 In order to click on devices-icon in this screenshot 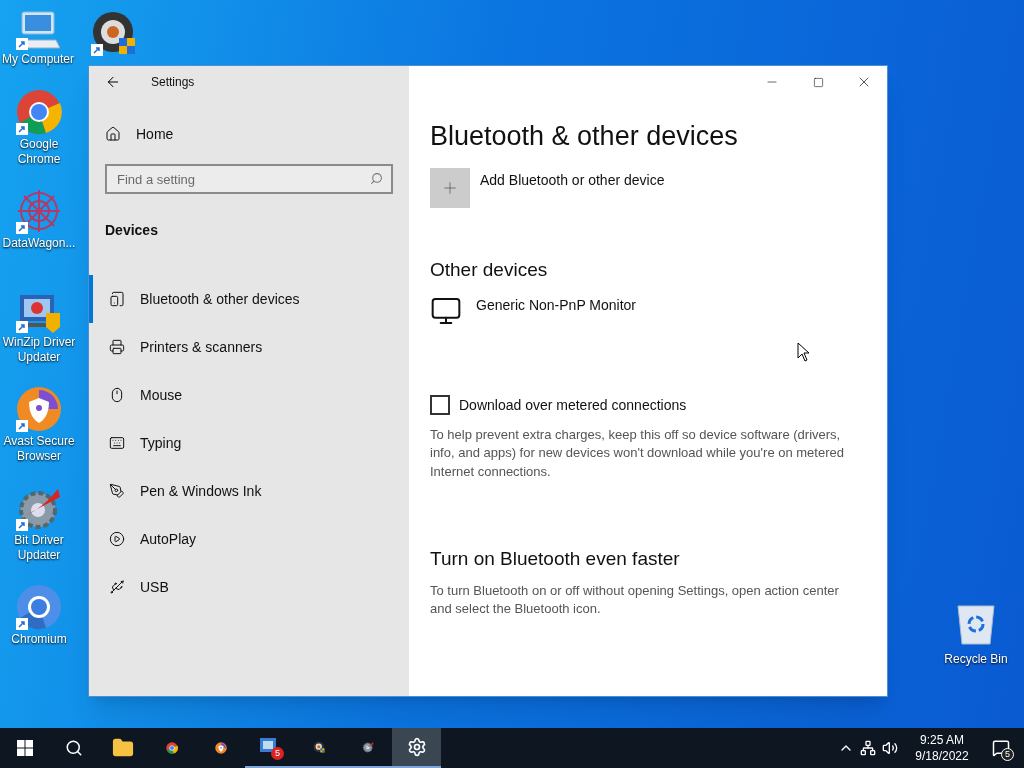, I will do `click(117, 299)`.